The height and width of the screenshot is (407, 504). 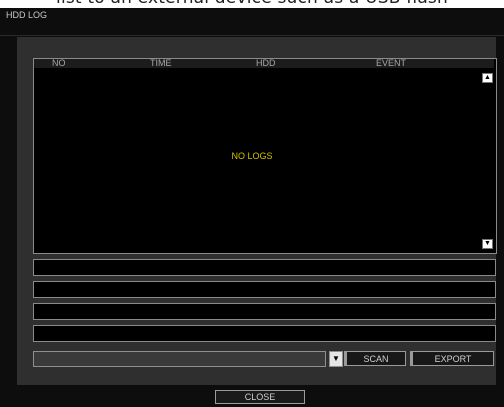 I want to click on close-button: CLOSE, so click(x=260, y=397).